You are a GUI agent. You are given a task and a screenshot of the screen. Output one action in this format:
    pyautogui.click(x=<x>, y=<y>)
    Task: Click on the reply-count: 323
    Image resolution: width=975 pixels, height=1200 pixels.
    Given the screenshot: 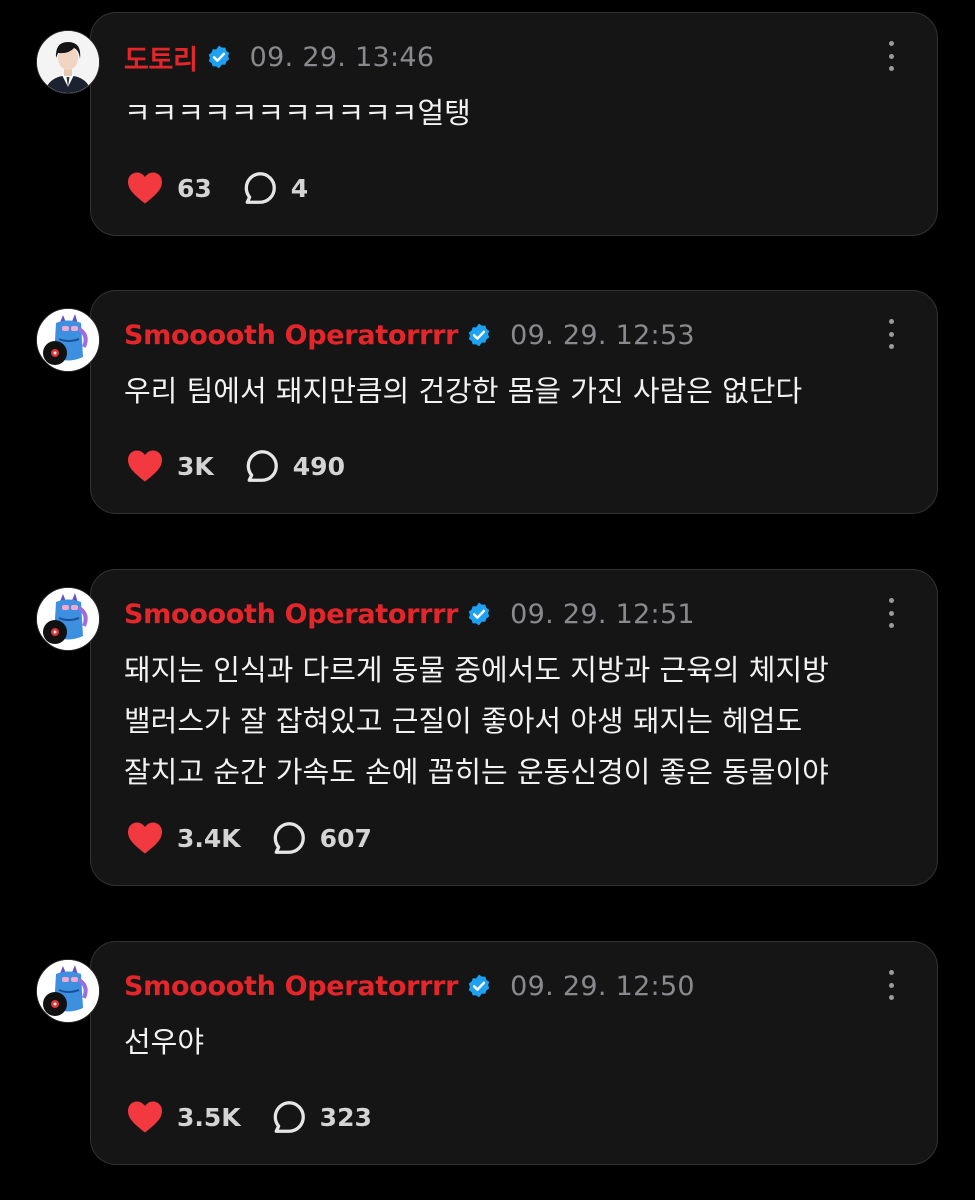 What is the action you would take?
    pyautogui.click(x=345, y=1117)
    